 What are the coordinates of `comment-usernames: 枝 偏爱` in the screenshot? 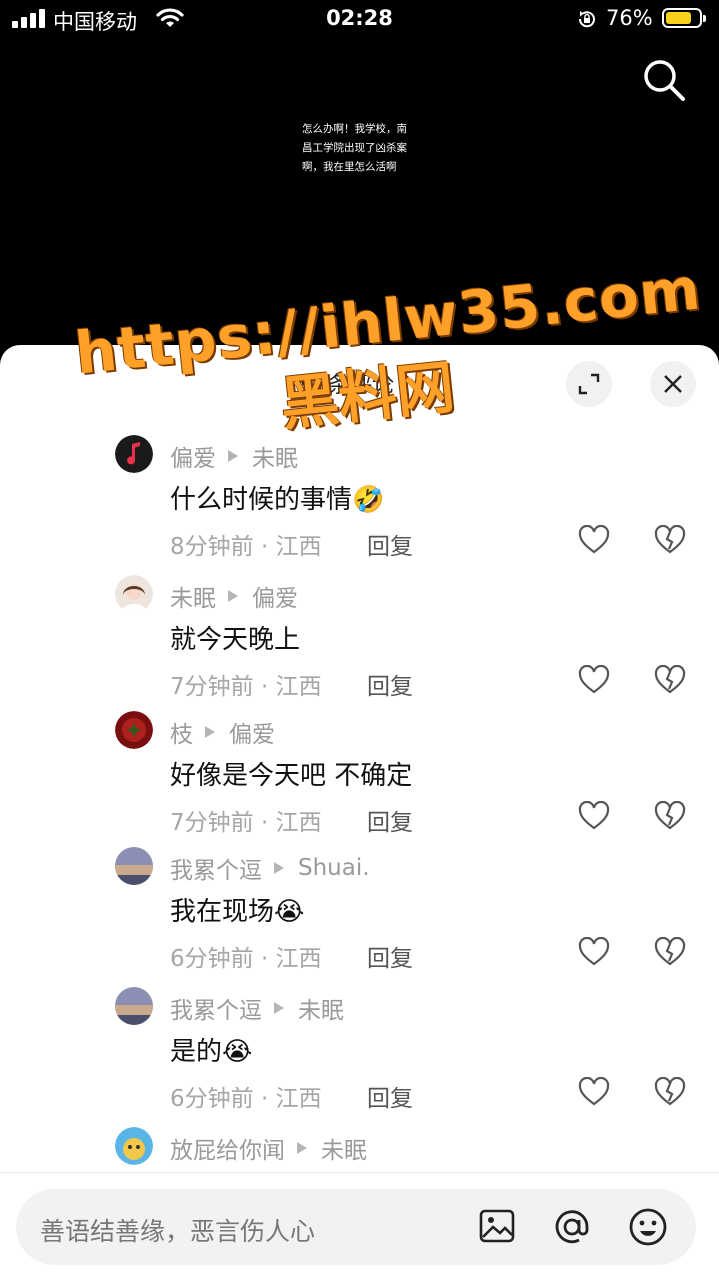 It's located at (222, 732).